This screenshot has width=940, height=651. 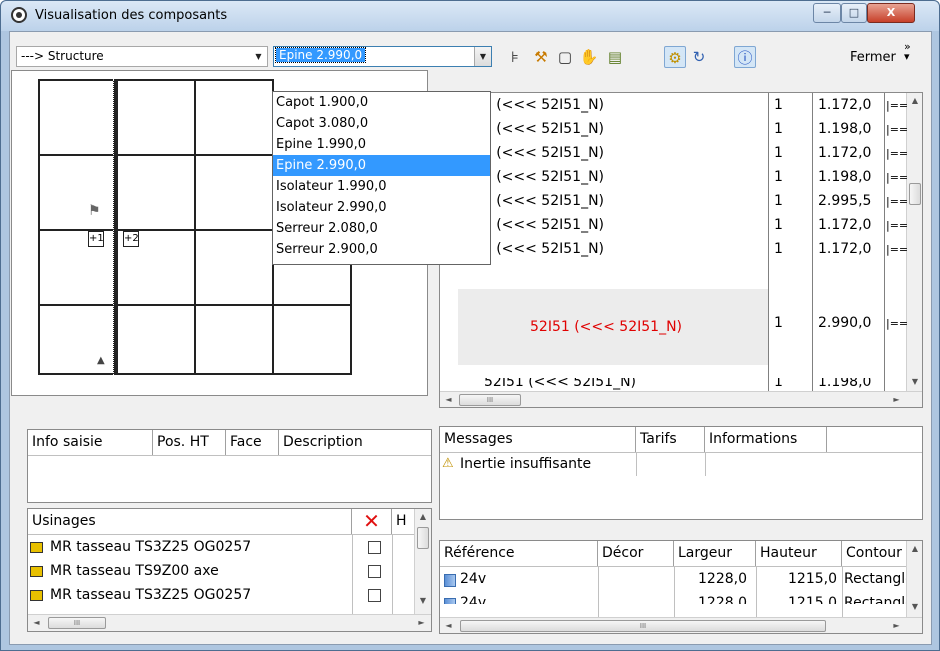 What do you see at coordinates (381, 249) in the screenshot?
I see `dropdown-option: Serreur 2.900,0` at bounding box center [381, 249].